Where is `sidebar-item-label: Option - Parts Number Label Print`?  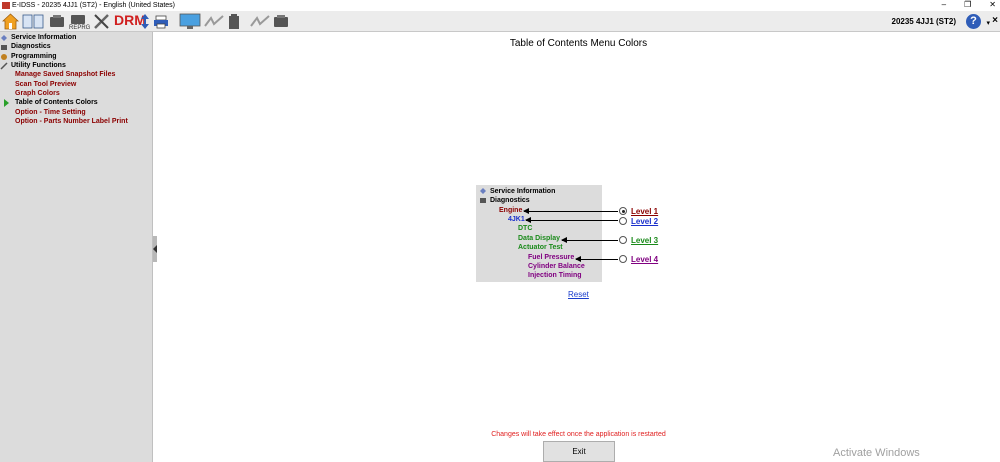
sidebar-item-label: Option - Parts Number Label Print is located at coordinates (71, 121).